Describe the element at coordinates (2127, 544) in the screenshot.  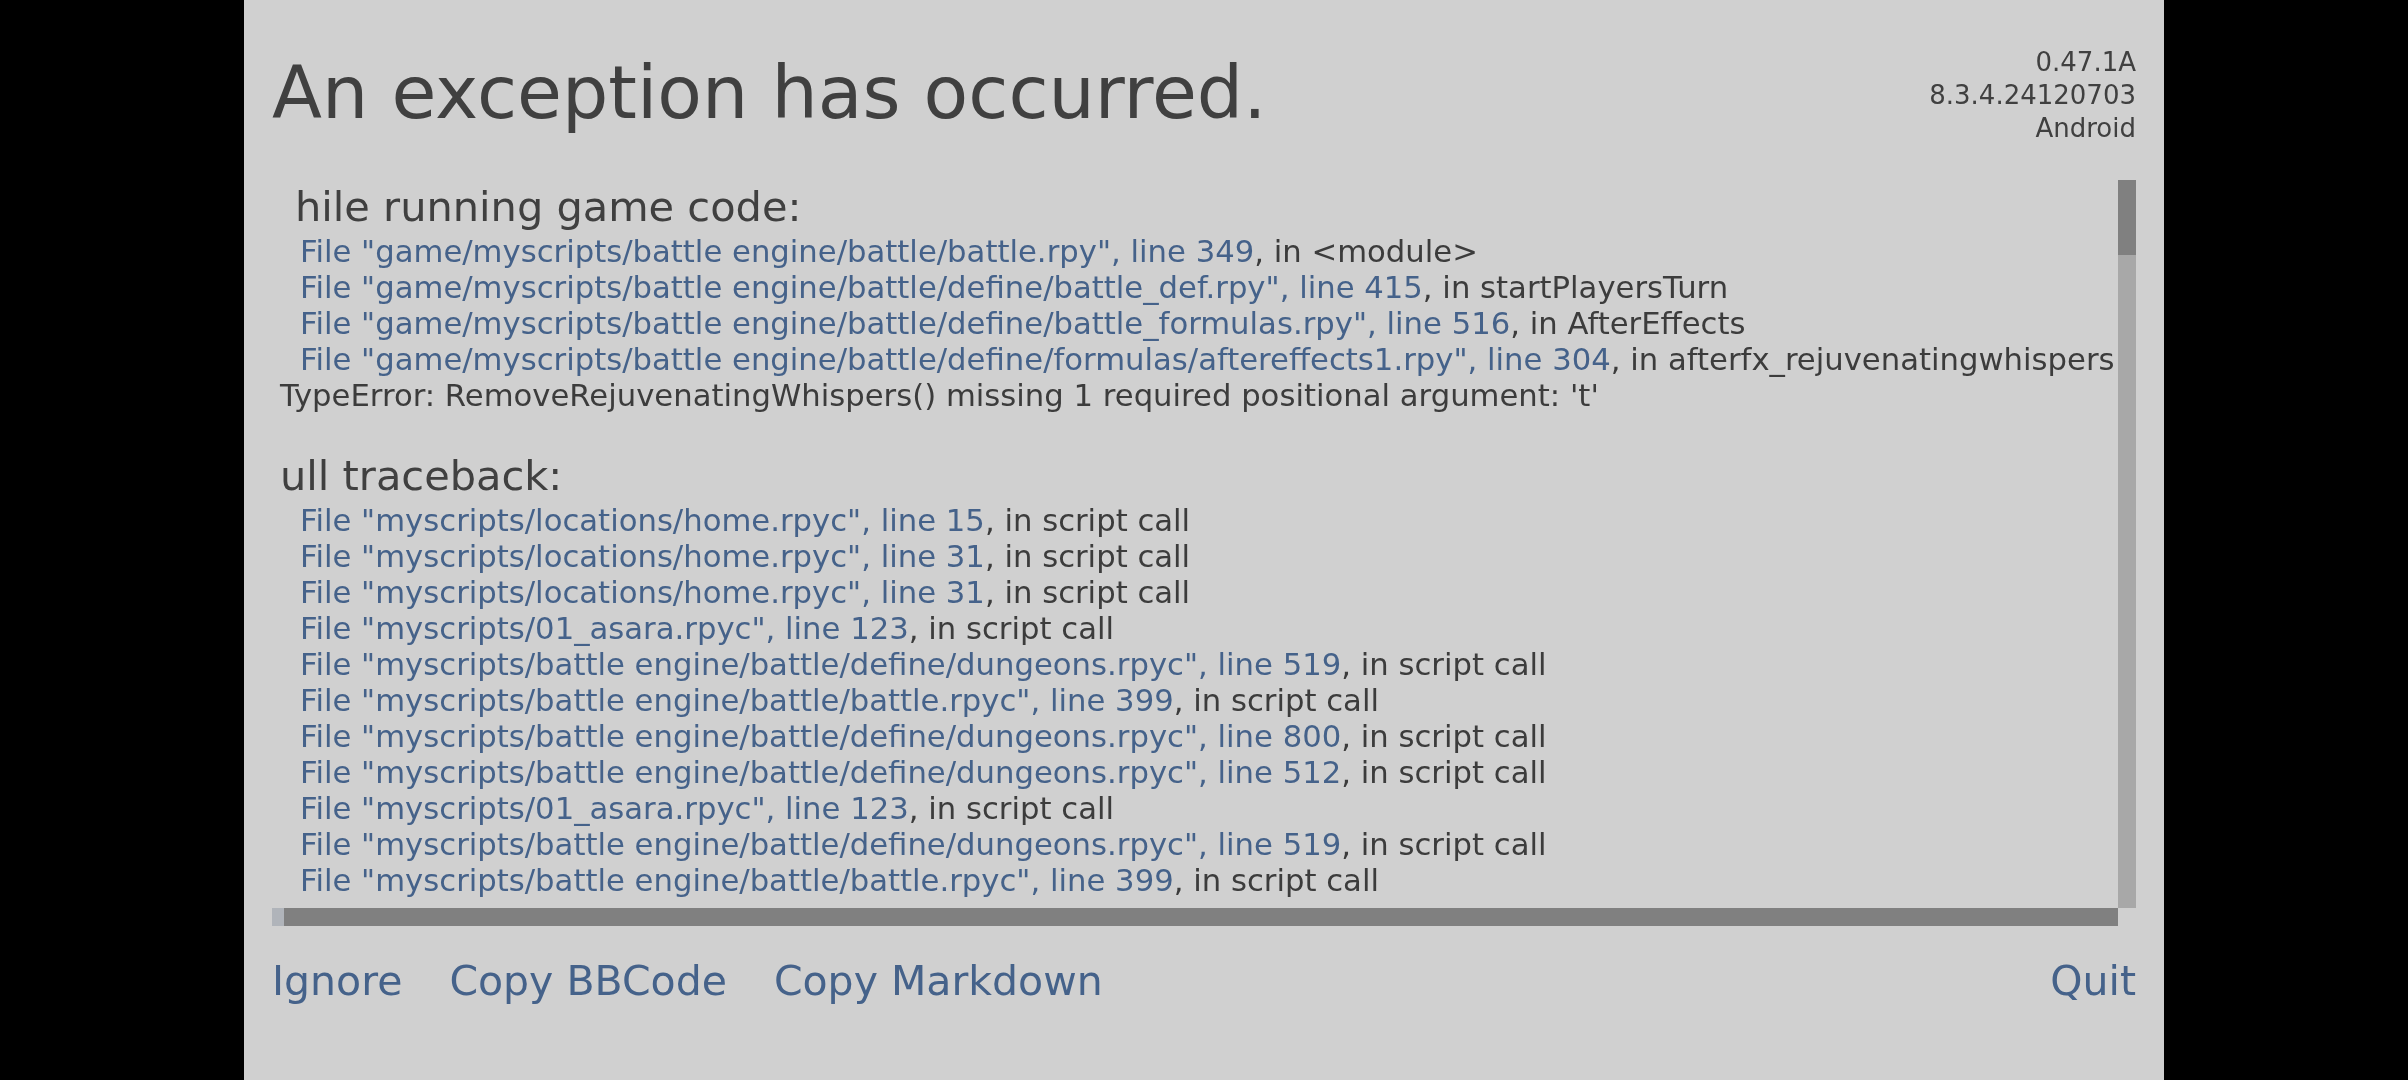
I see `scrollbar-track` at that location.